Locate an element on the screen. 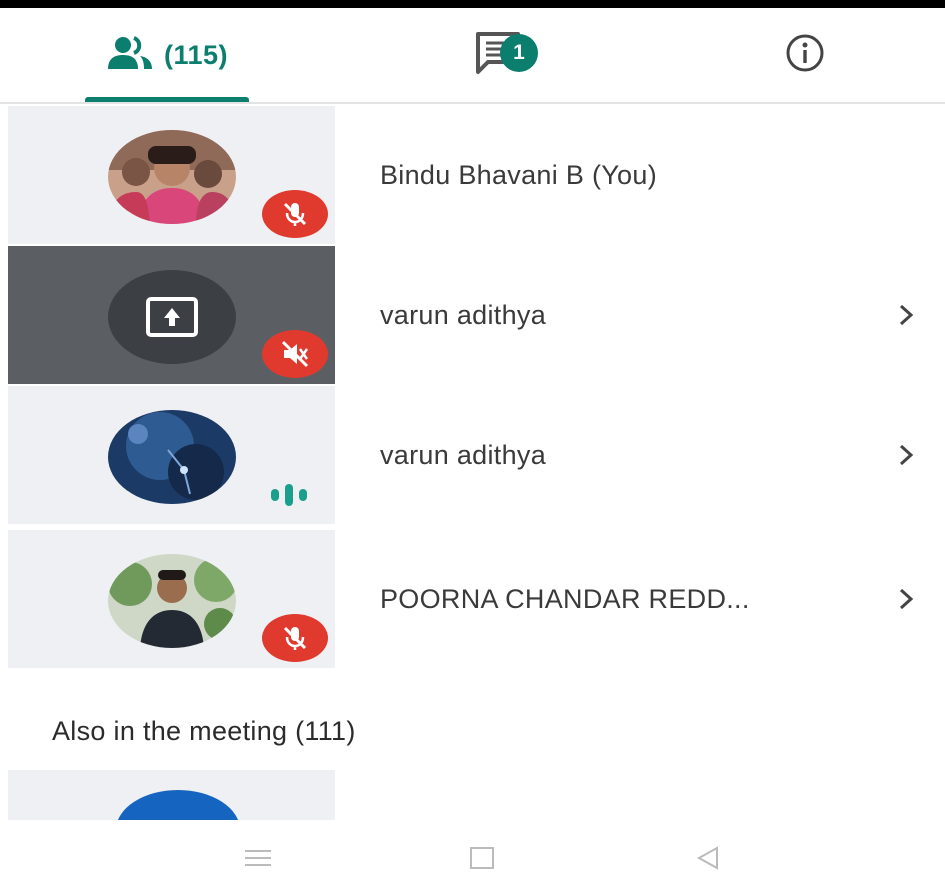  back-icon is located at coordinates (708, 858).